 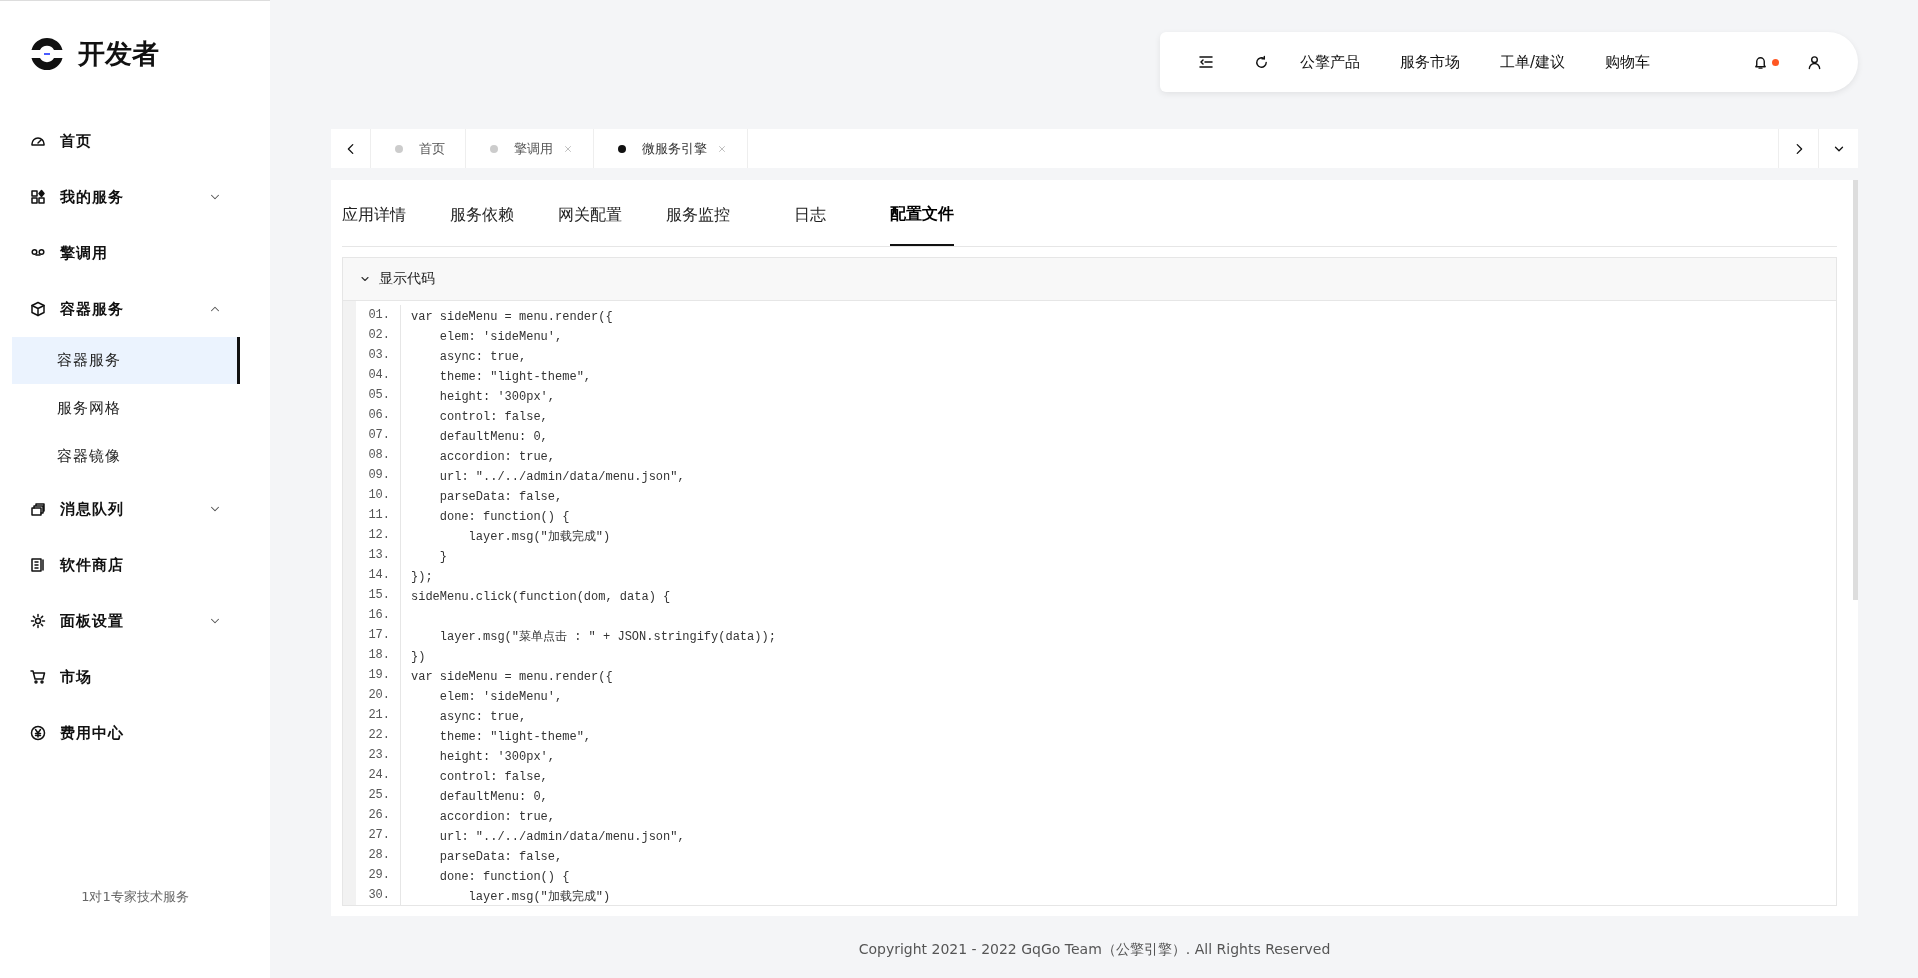 I want to click on line-number: 14., so click(x=378, y=575).